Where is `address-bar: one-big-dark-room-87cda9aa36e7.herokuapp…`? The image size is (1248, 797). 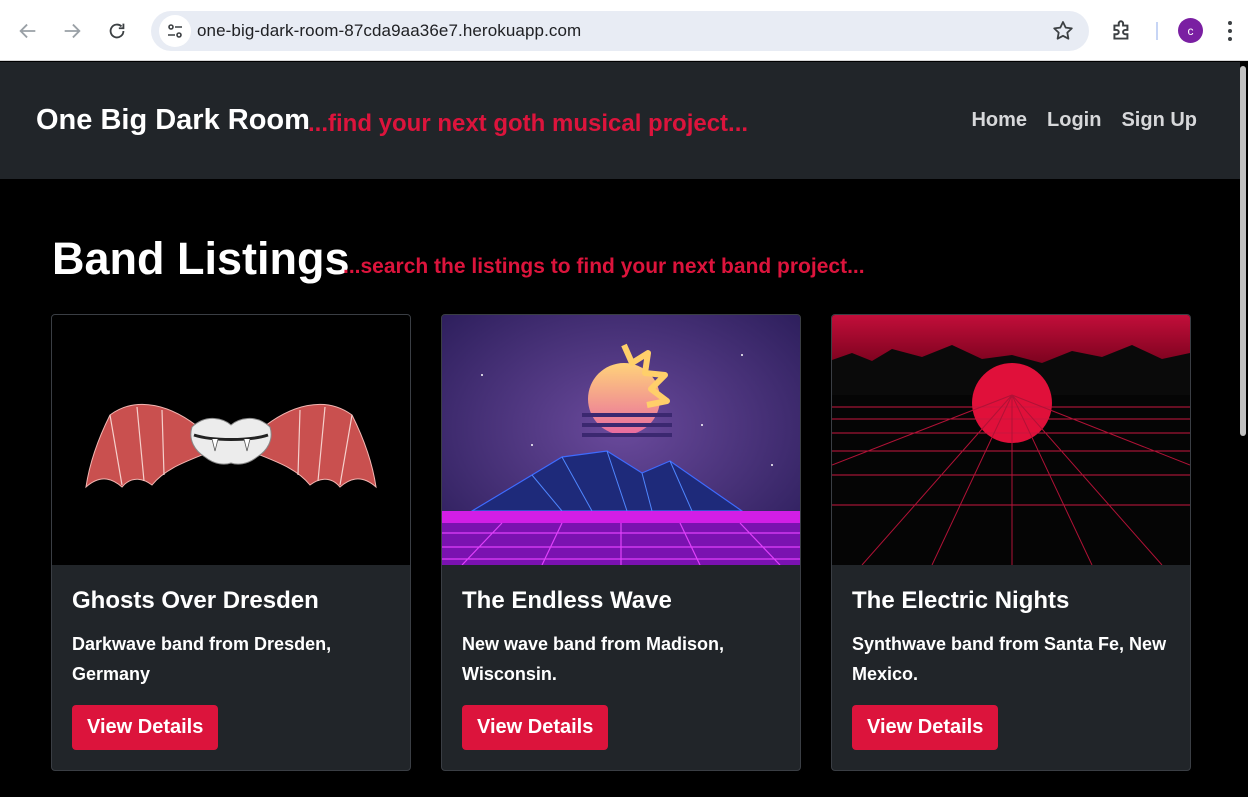 address-bar: one-big-dark-room-87cda9aa36e7.herokuapp… is located at coordinates (620, 31).